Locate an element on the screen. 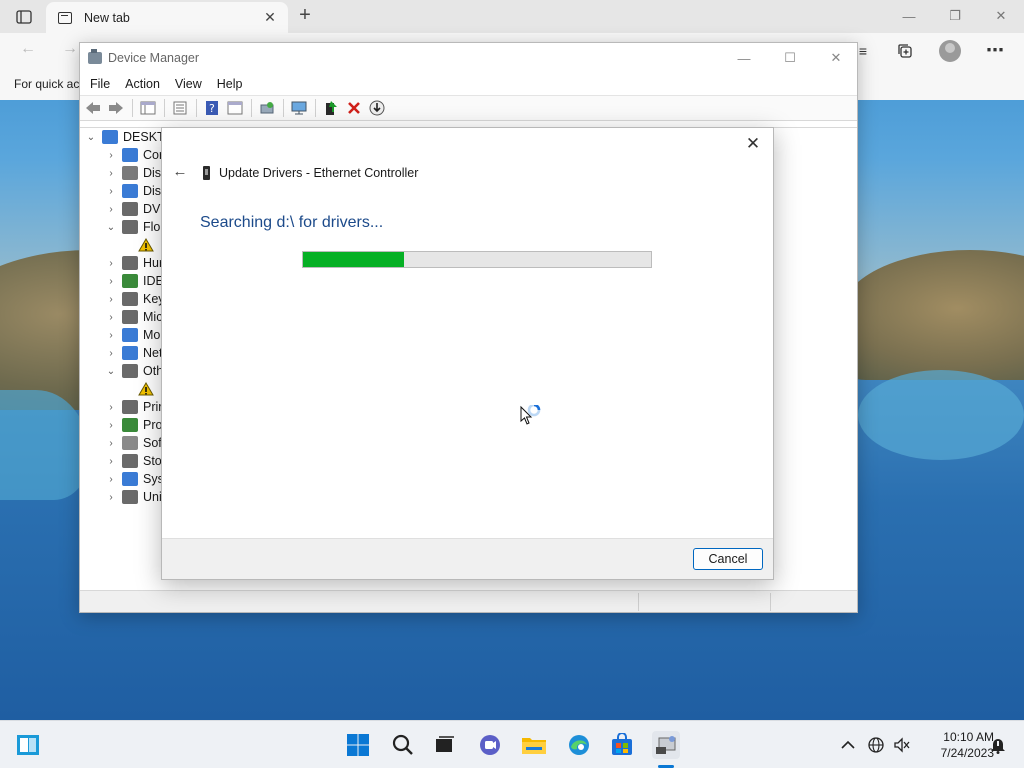 The image size is (1024, 768). scan-hardware-icon is located at coordinates (267, 108).